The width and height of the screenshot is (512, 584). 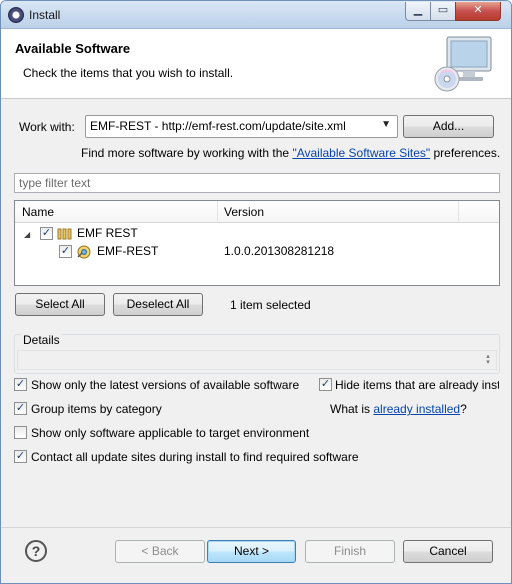 What do you see at coordinates (251, 551) in the screenshot?
I see `next-button: Next >` at bounding box center [251, 551].